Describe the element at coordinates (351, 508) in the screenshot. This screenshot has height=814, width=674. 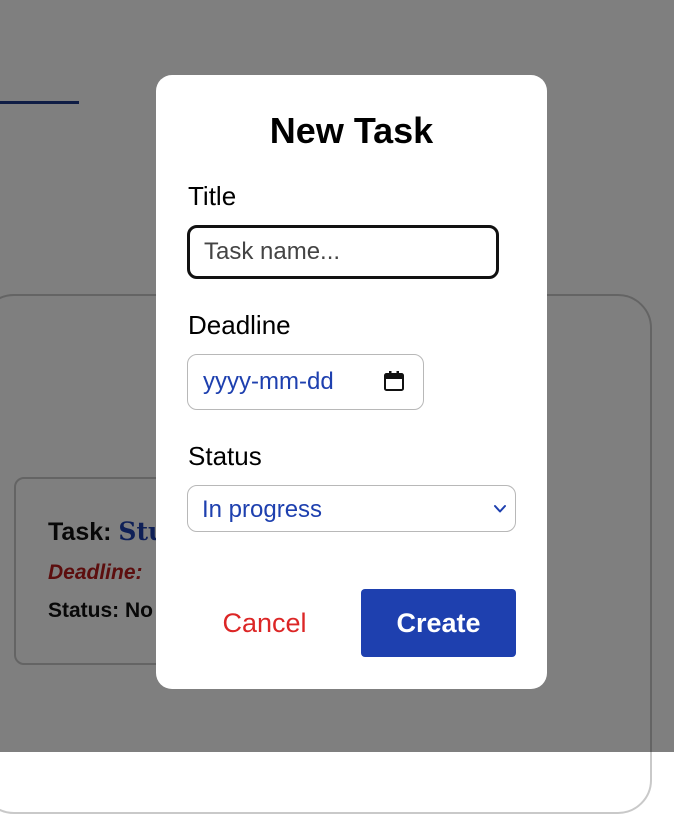
I see `status-select: In progress` at that location.